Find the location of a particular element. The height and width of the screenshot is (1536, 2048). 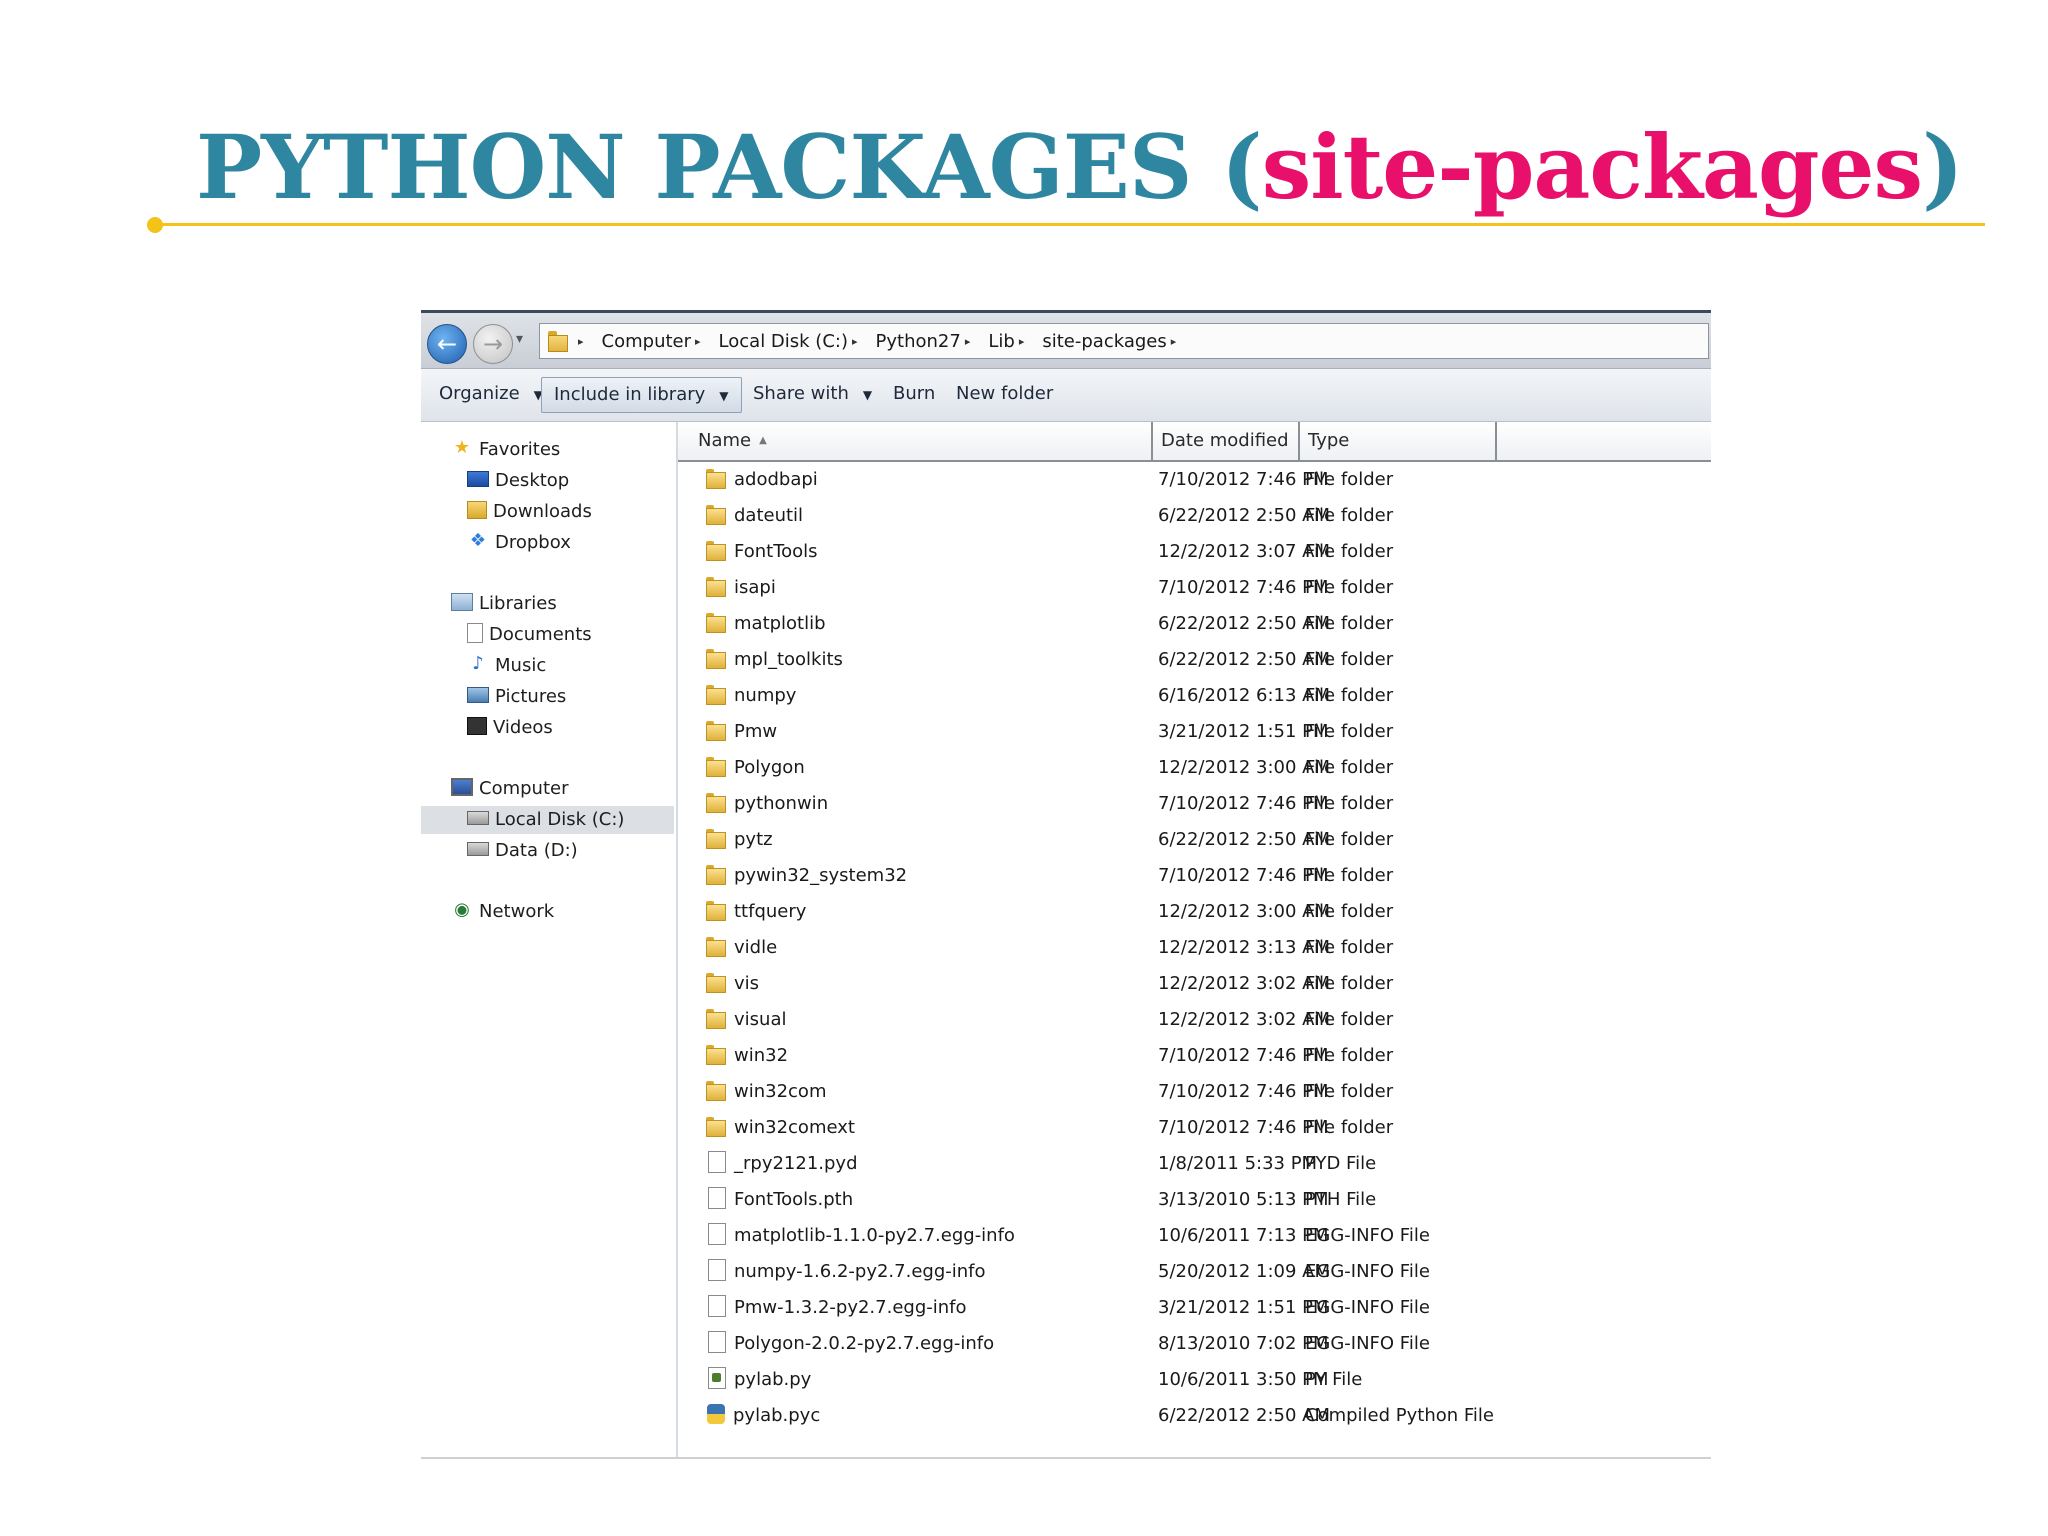

breadcrumb-python27: Python27 ▸ is located at coordinates (927, 341).